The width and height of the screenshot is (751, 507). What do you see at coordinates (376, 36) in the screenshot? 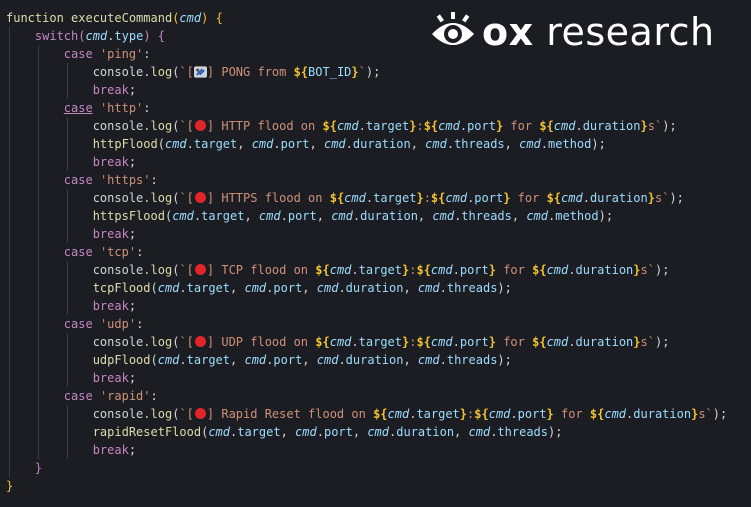
I see `switch-line: switch(cmd.type) {` at bounding box center [376, 36].